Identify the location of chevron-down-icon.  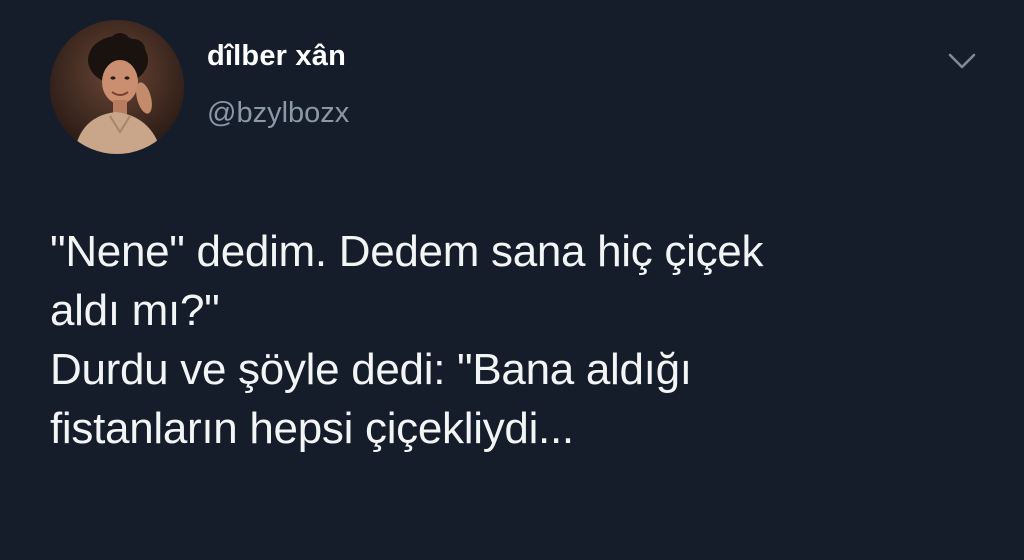
(962, 61).